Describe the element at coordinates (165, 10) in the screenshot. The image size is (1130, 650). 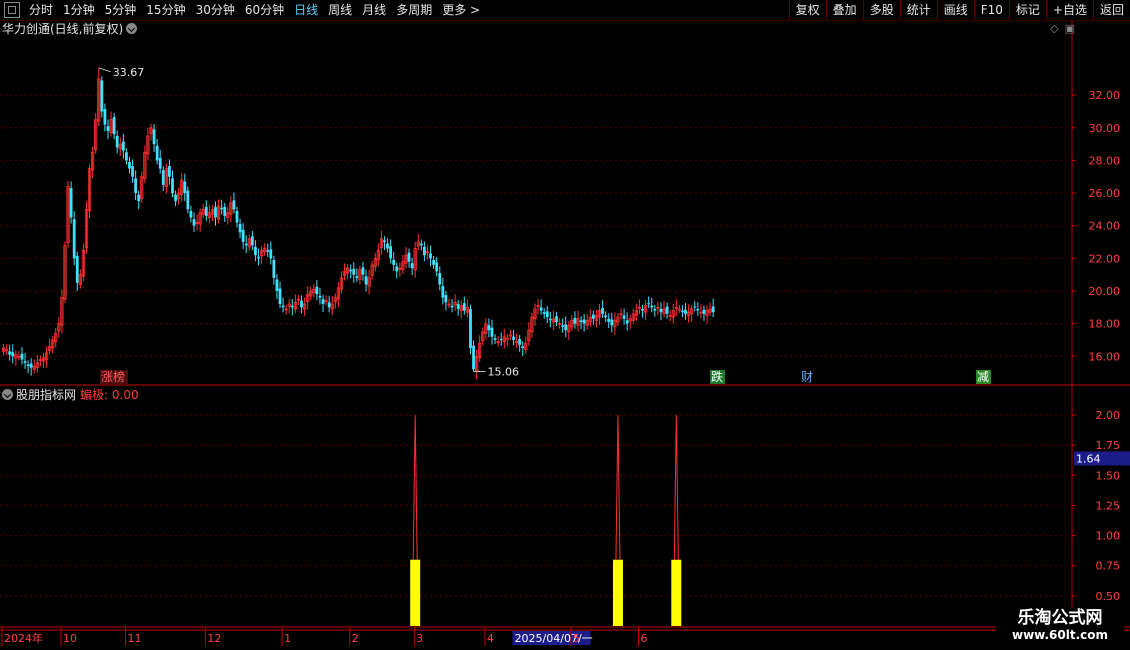
I see `period-tab-3: 15分钟` at that location.